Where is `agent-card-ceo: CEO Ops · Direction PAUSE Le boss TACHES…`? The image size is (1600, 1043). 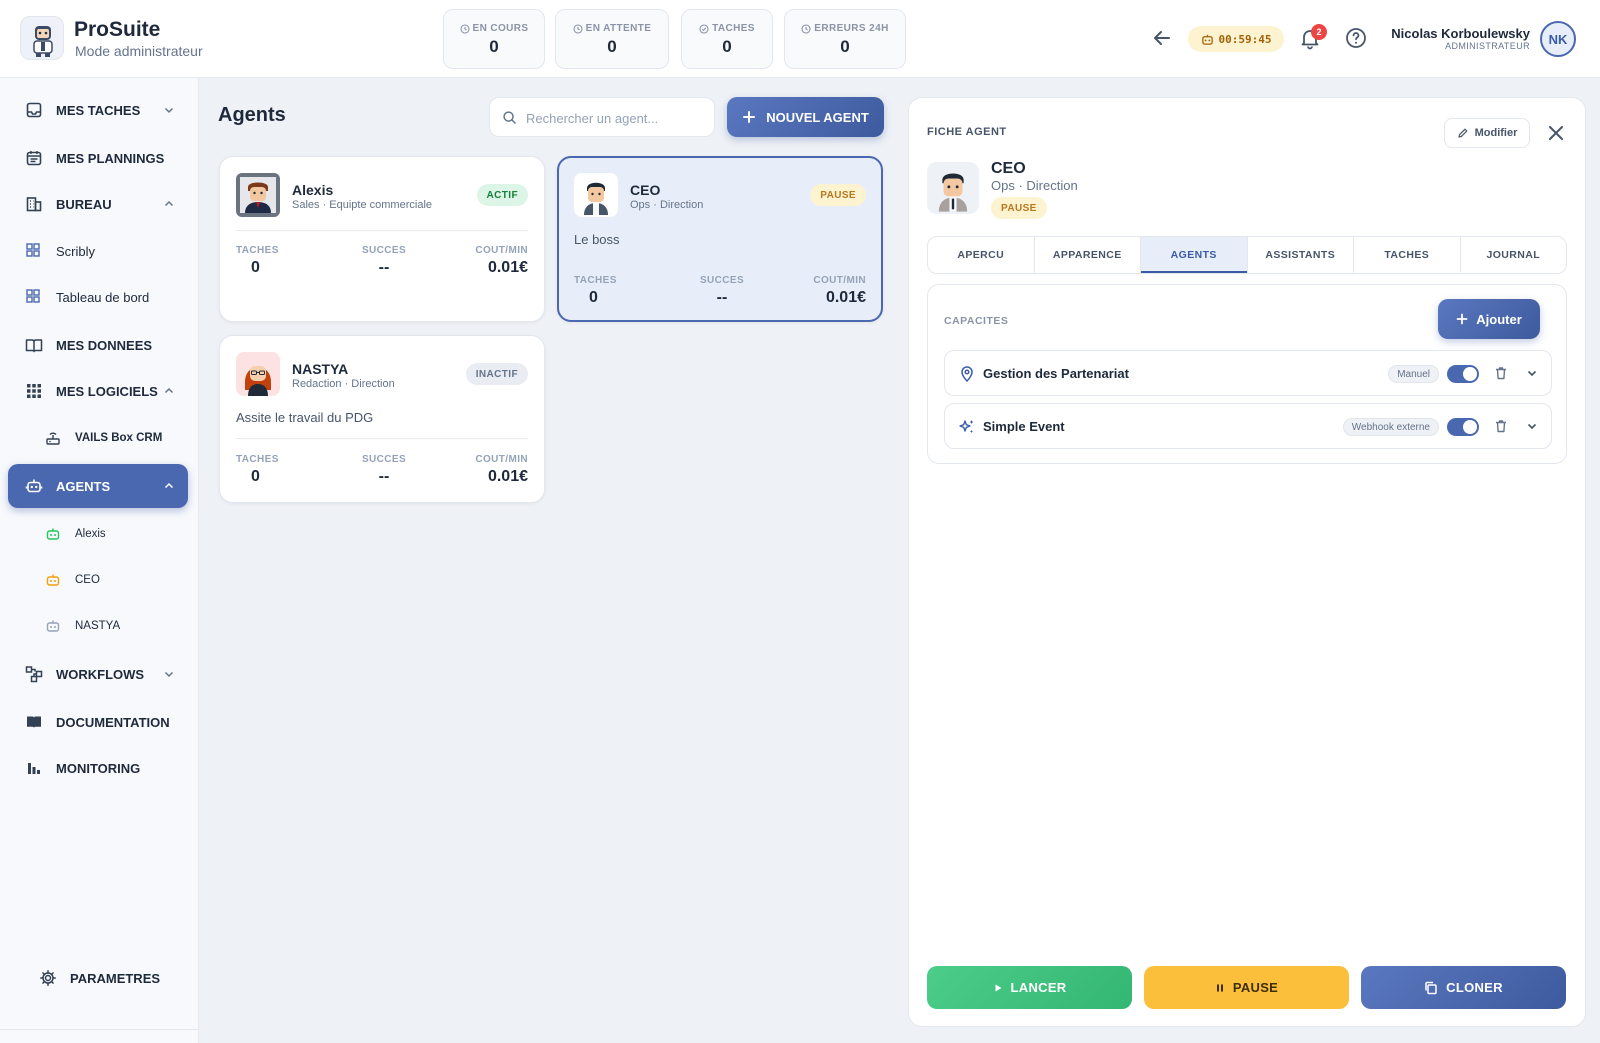 agent-card-ceo: CEO Ops · Direction PAUSE Le boss TACHES… is located at coordinates (720, 239).